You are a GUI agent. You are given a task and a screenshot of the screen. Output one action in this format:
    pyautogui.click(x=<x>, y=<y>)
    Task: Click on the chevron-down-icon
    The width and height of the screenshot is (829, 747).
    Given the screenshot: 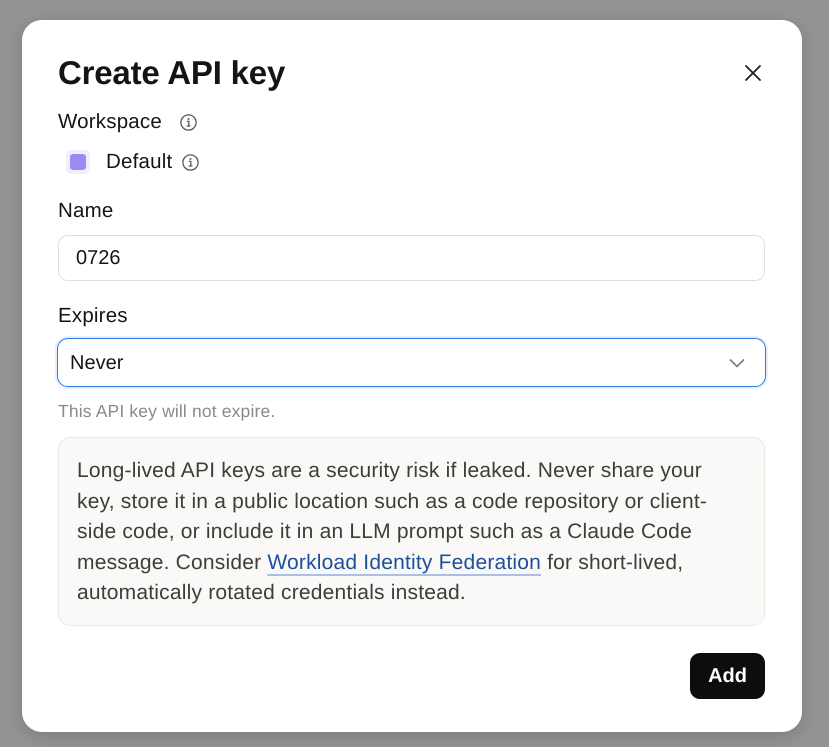 What is the action you would take?
    pyautogui.click(x=737, y=363)
    